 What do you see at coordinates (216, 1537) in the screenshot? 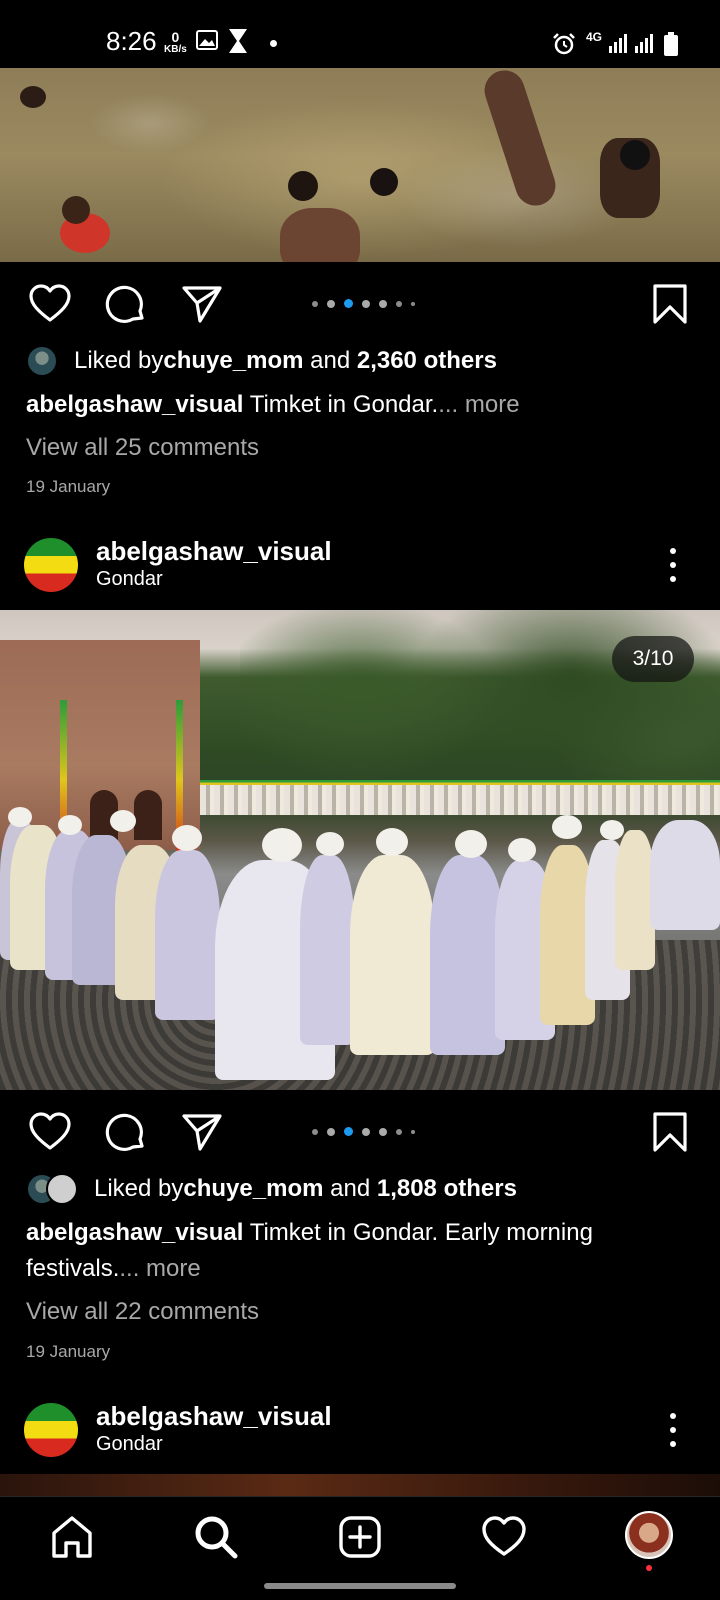
I see `search-icon` at bounding box center [216, 1537].